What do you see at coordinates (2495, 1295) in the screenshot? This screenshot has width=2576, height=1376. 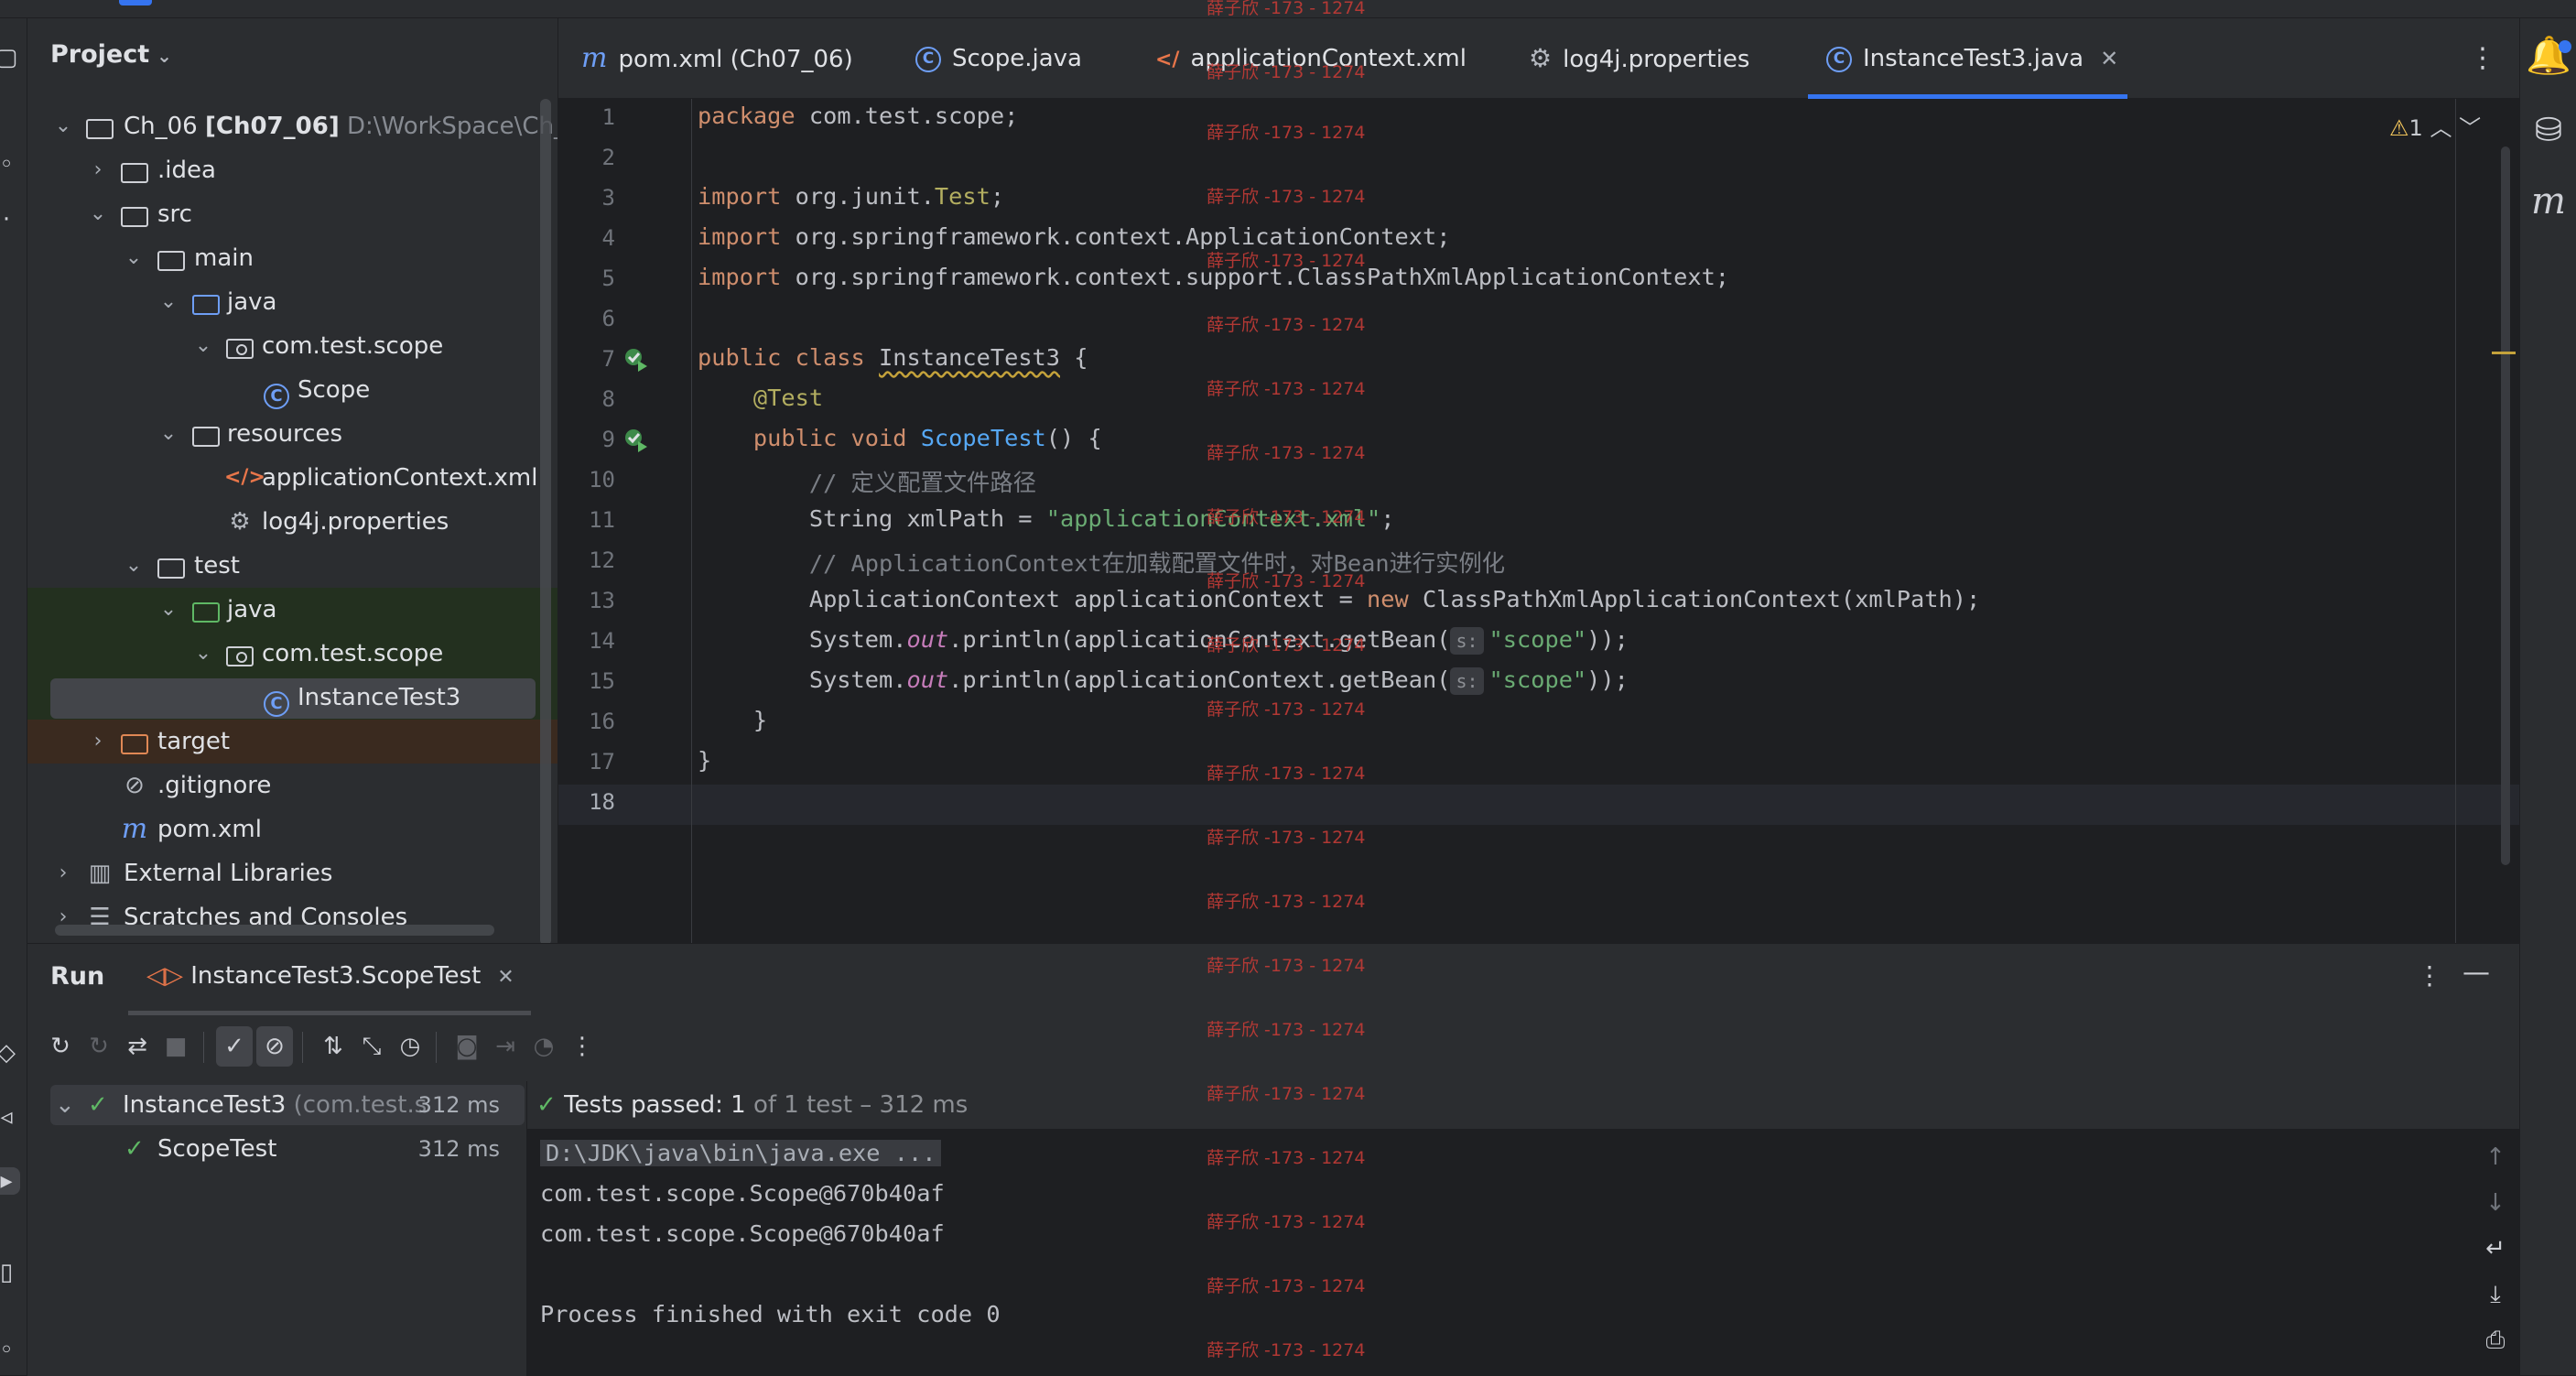 I see `scroll-to-end-icon: ⤓` at bounding box center [2495, 1295].